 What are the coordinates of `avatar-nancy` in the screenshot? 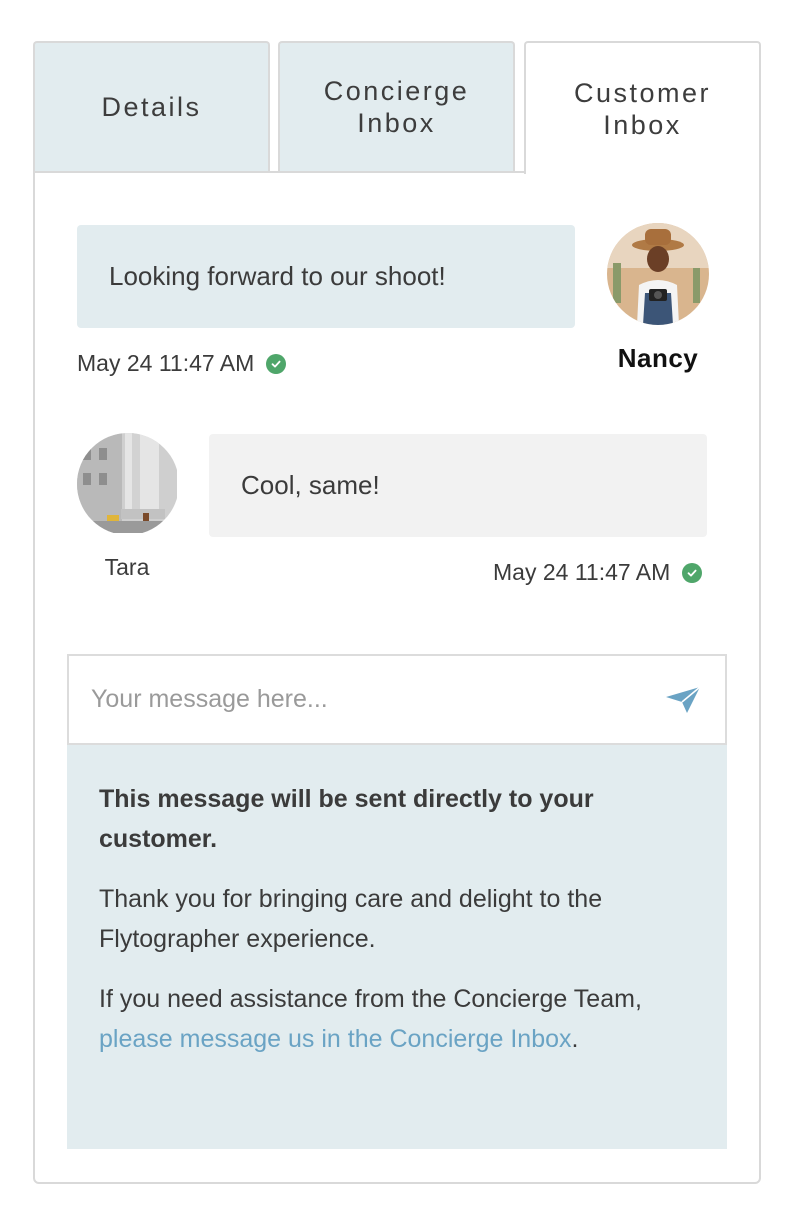 It's located at (658, 274).